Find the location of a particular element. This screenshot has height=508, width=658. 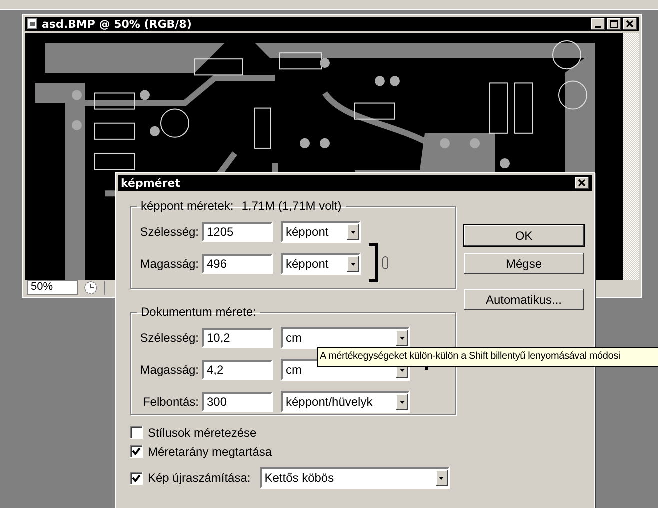

vertical-scrollbar is located at coordinates (631, 156).